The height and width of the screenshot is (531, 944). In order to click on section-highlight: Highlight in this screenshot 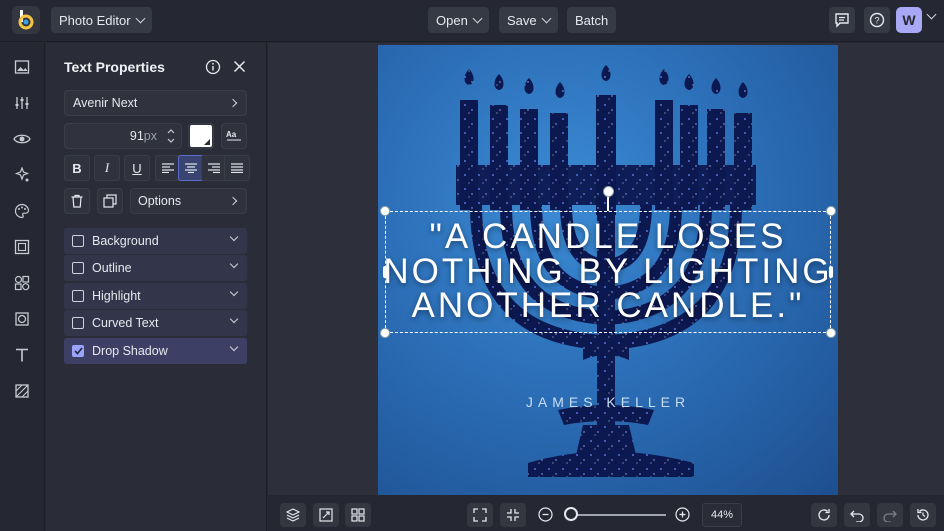, I will do `click(155, 296)`.